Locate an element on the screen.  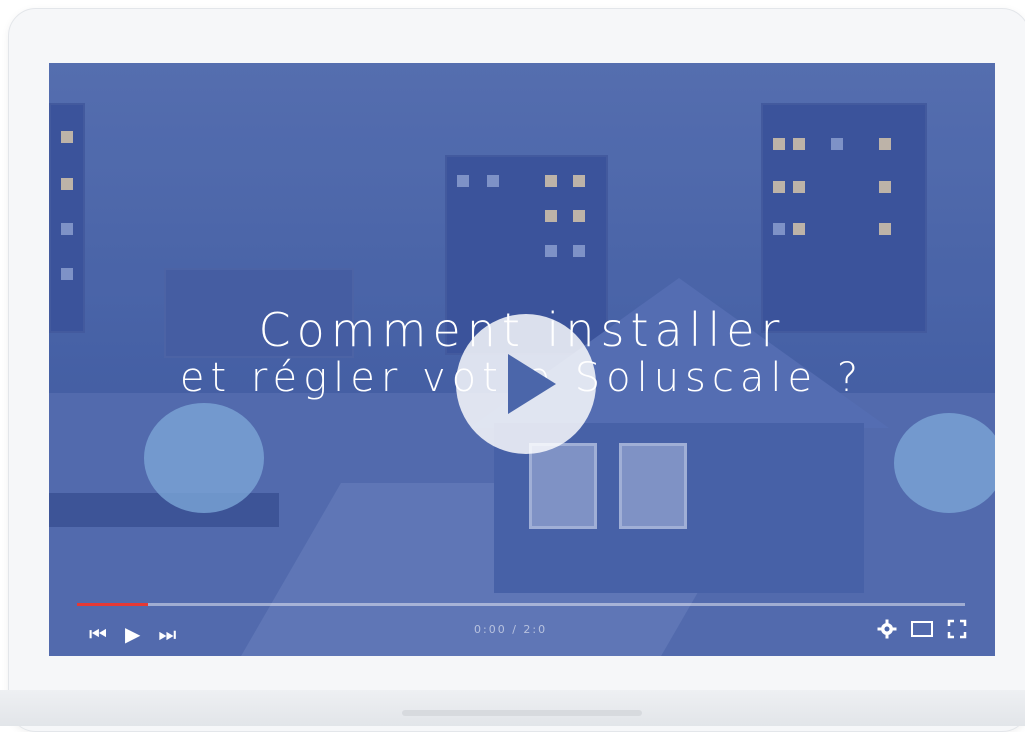
right-controls is located at coordinates (922, 629).